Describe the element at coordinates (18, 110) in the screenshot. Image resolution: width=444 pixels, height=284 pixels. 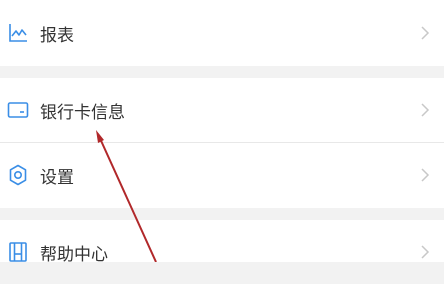
I see `bank-card-icon` at that location.